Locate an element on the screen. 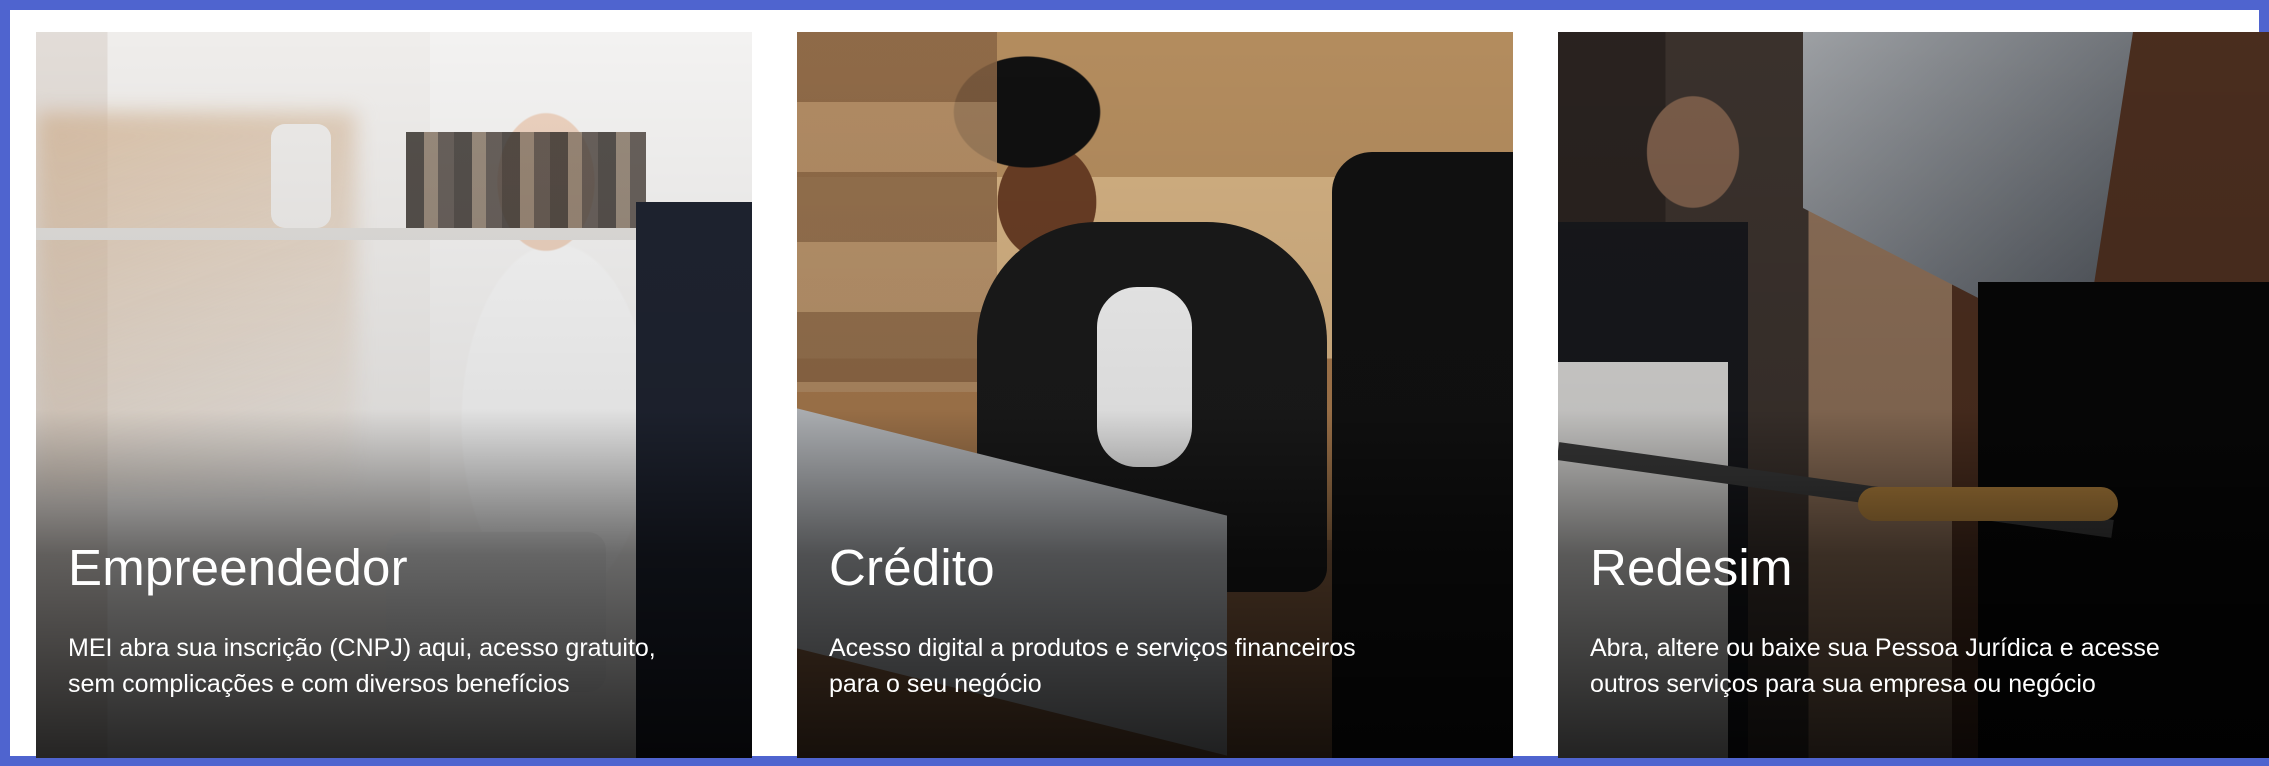 This screenshot has height=766, width=2269. card-title: Crédito is located at coordinates (912, 567).